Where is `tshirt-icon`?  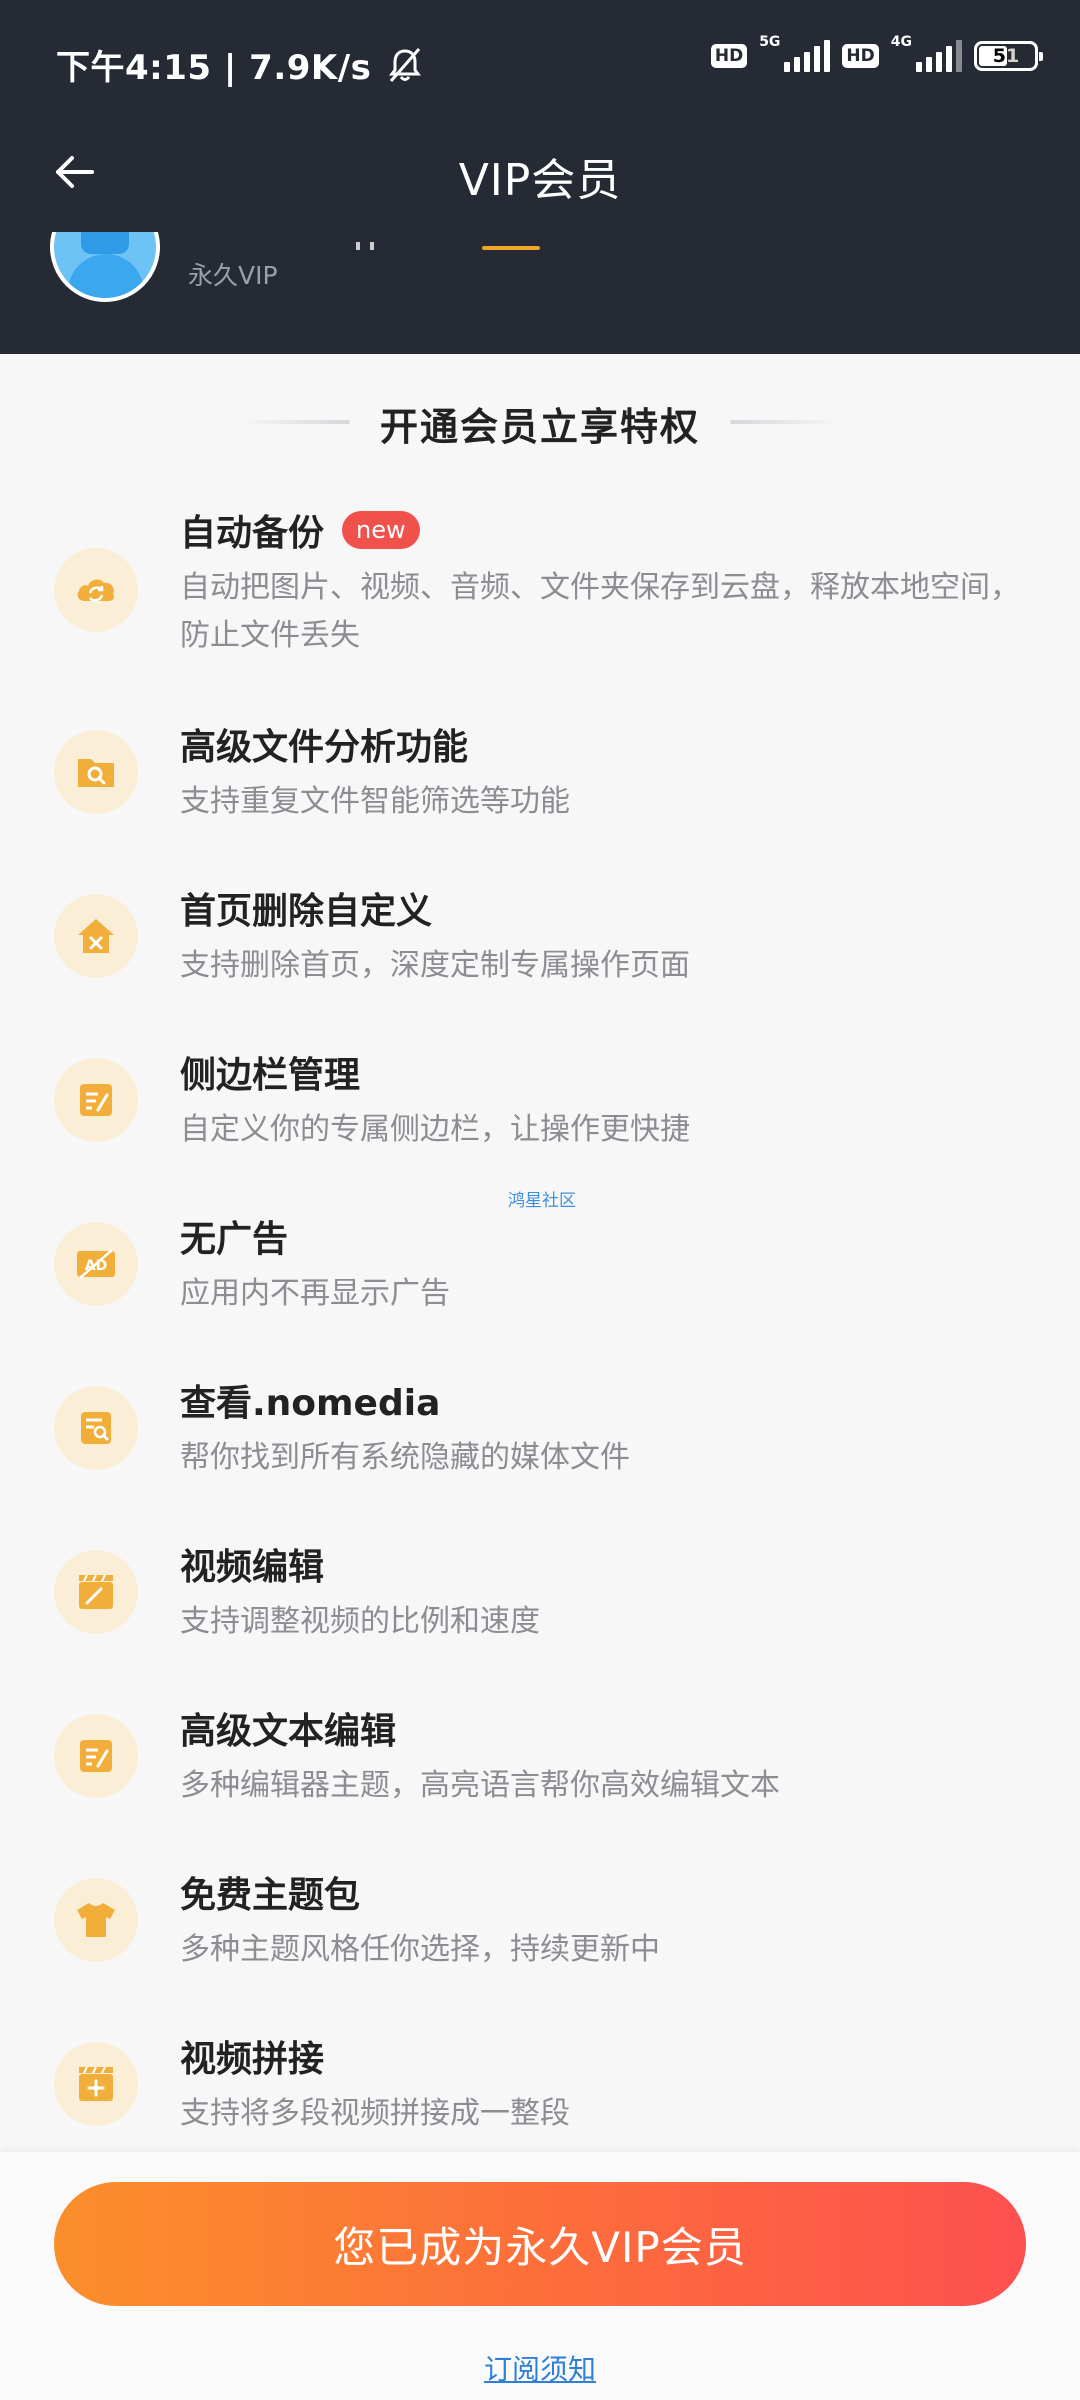 tshirt-icon is located at coordinates (96, 1920).